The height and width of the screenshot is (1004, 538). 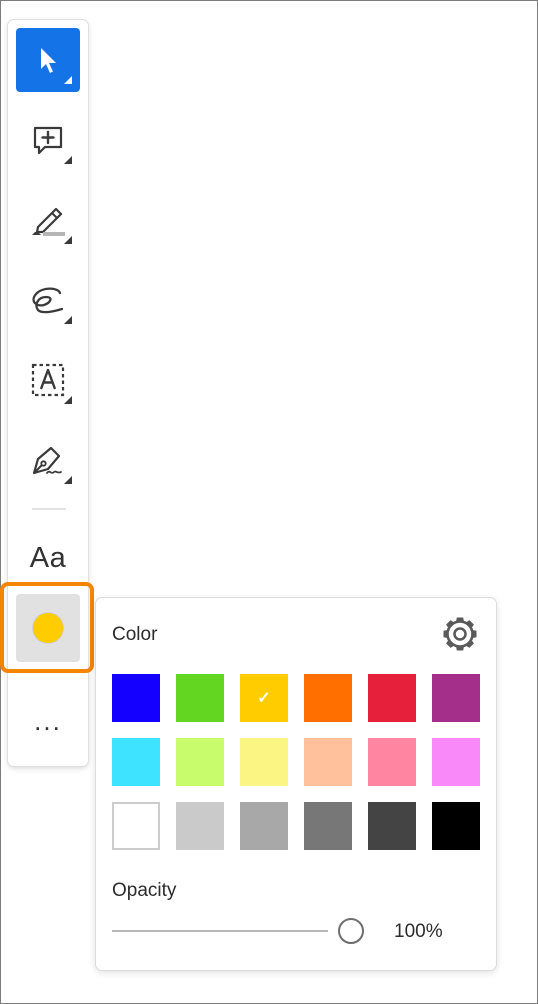 I want to click on gear-icon, so click(x=460, y=636).